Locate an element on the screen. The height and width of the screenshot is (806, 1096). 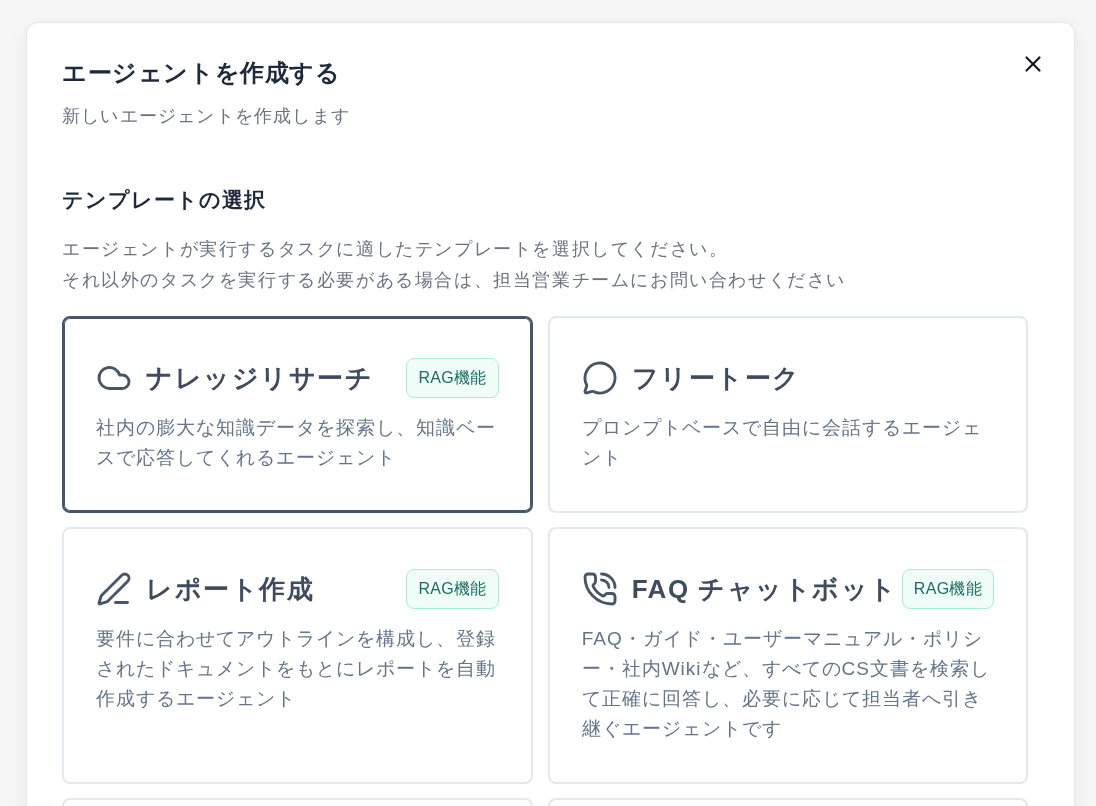
card-title: レポート作成 is located at coordinates (230, 589).